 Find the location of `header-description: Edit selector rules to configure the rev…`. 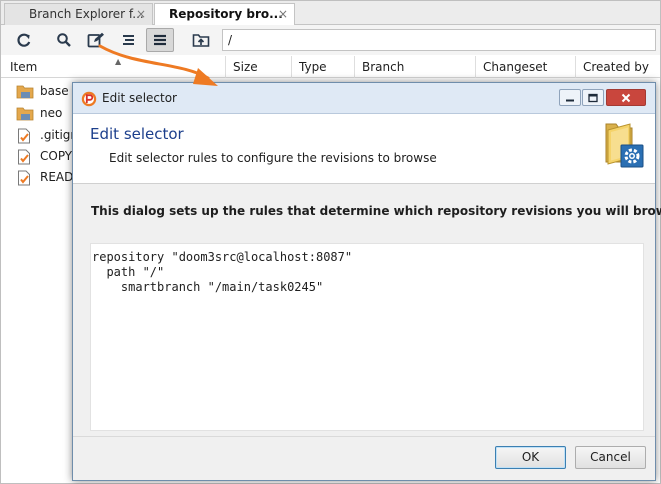

header-description: Edit selector rules to configure the rev… is located at coordinates (273, 158).